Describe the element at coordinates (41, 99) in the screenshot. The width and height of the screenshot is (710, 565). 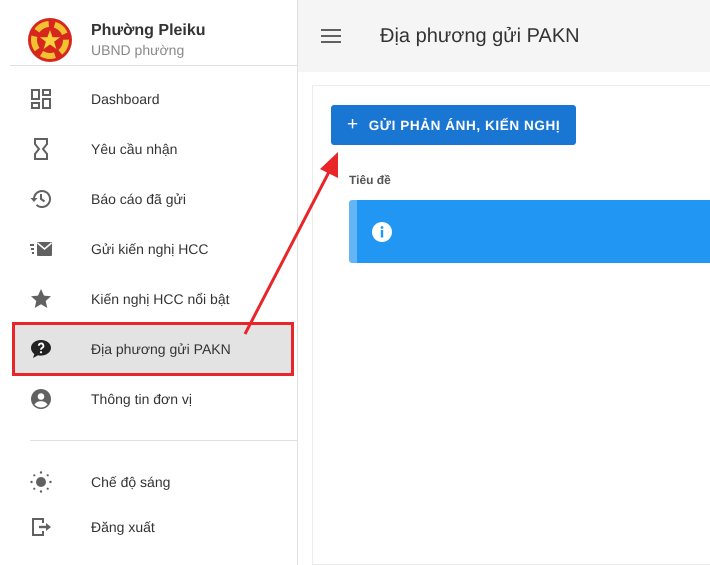
I see `grid-icon` at that location.